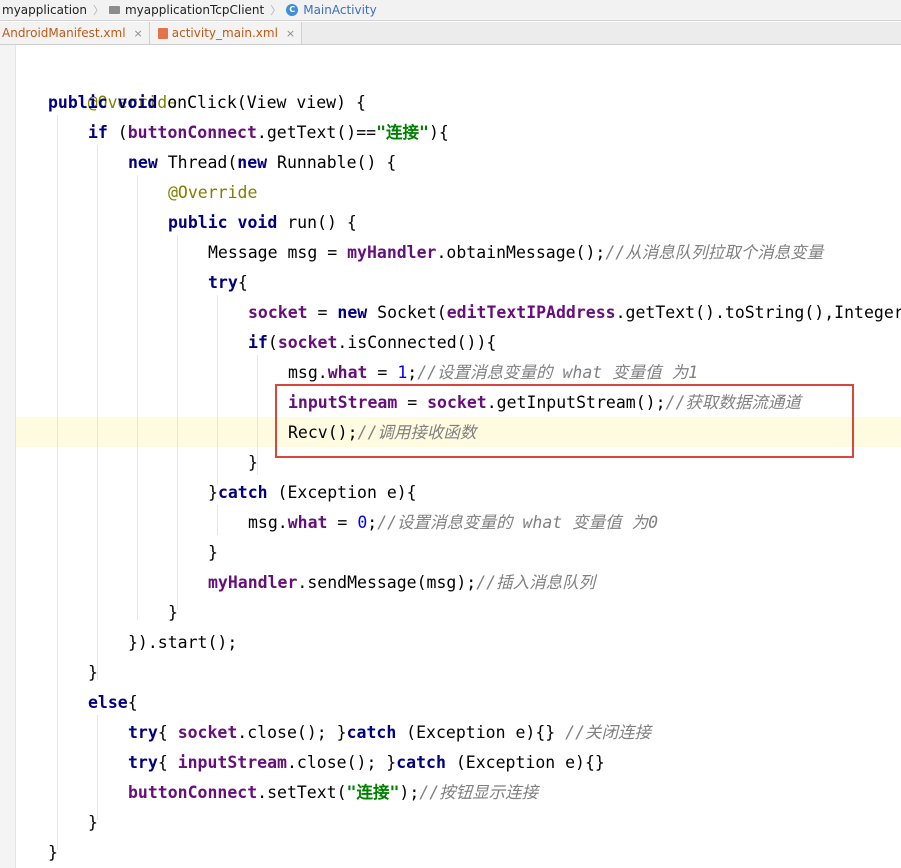 The width and height of the screenshot is (901, 868). I want to click on code-line: else{, so click(113, 703).